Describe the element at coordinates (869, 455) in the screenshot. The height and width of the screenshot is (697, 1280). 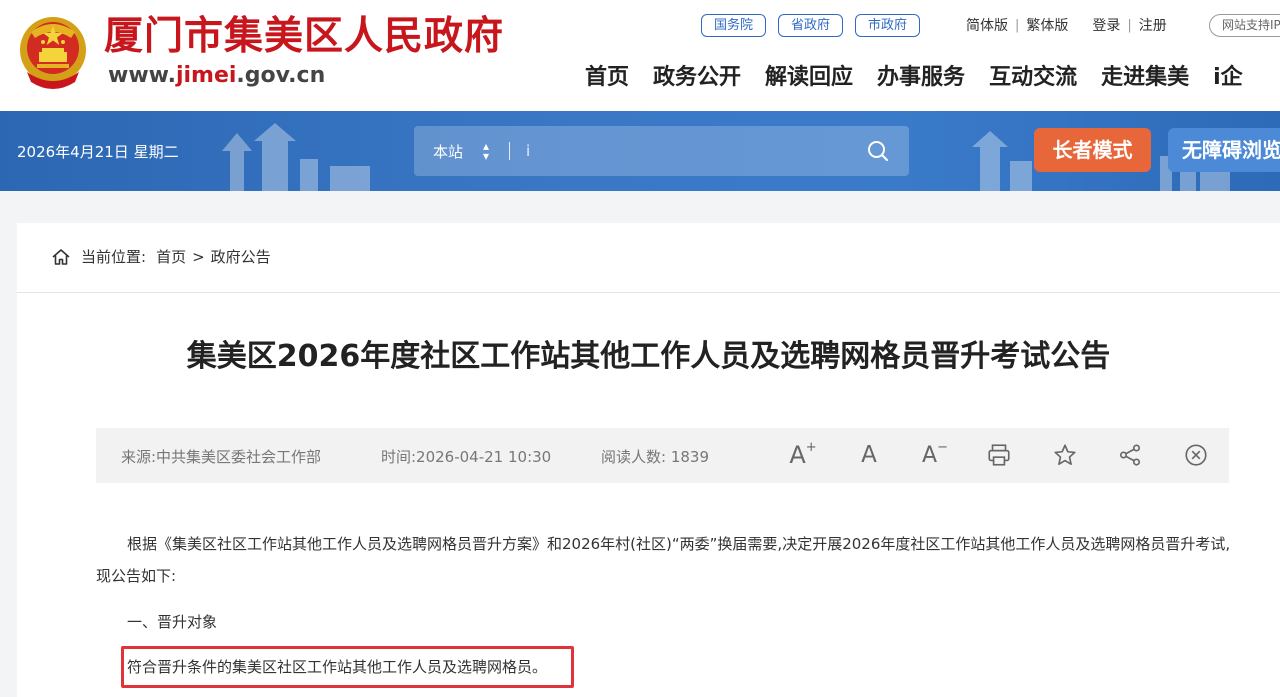
I see `font-default-icon: A` at that location.